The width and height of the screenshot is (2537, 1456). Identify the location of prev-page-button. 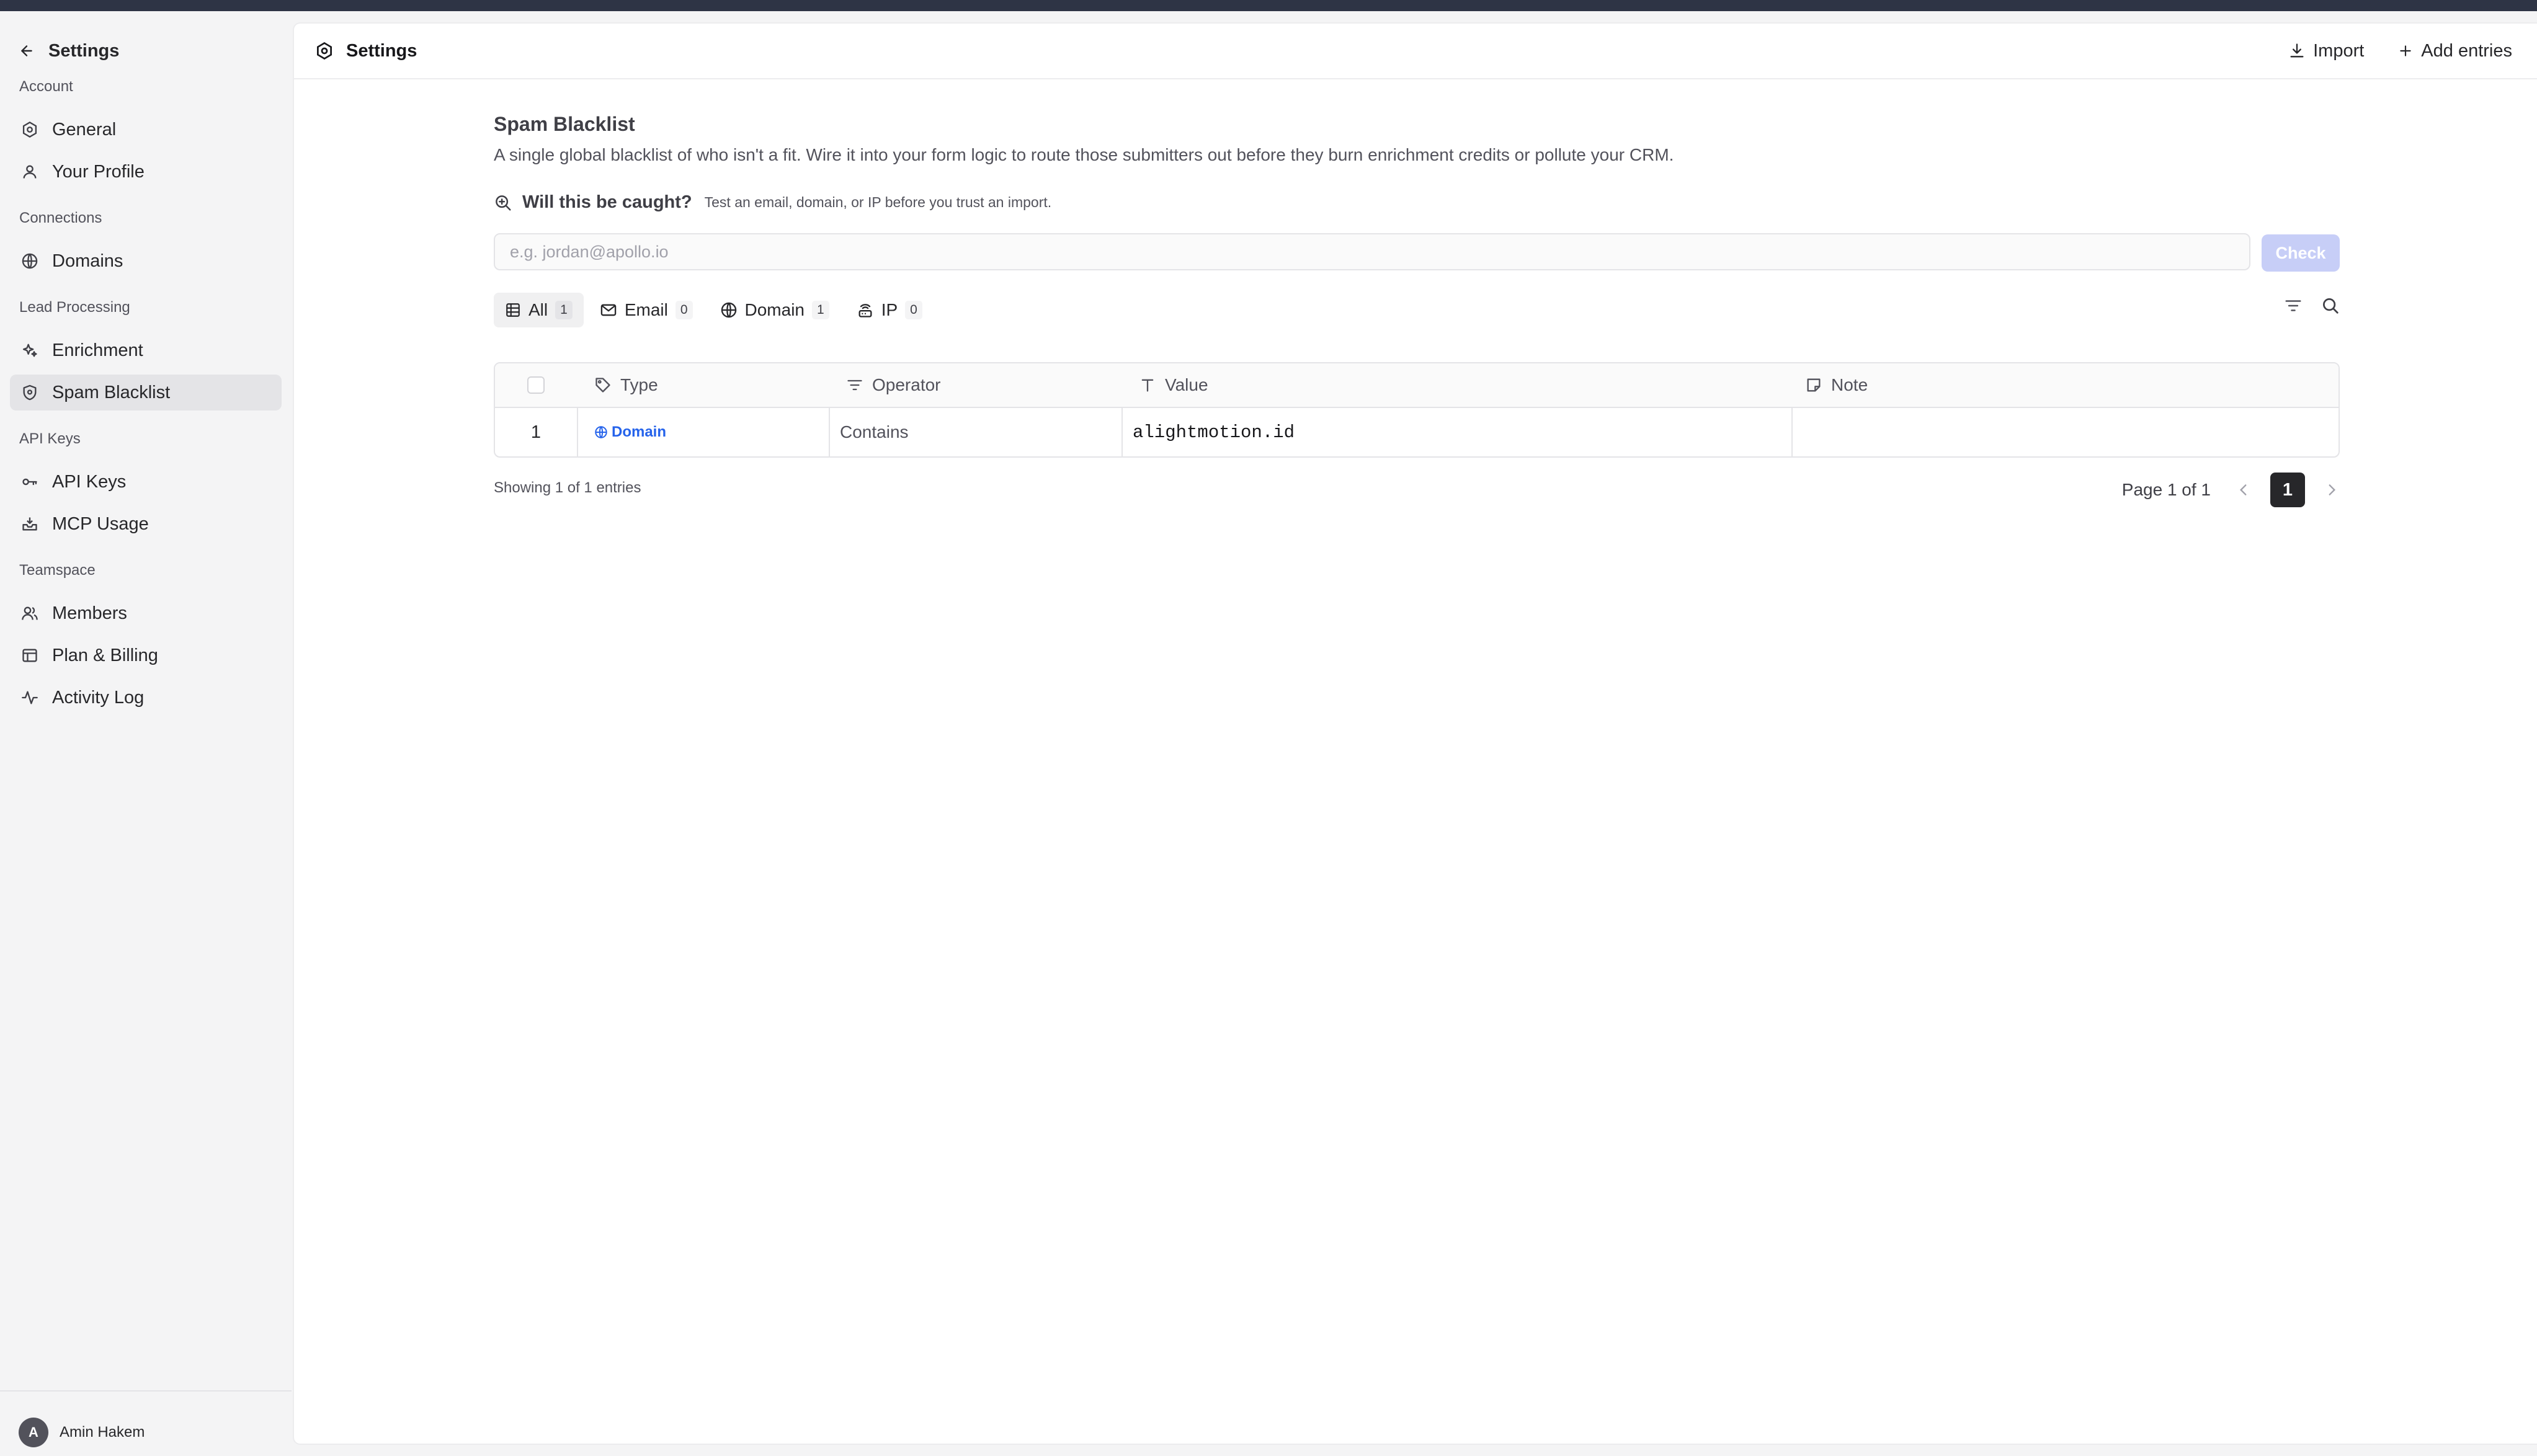
(2244, 490).